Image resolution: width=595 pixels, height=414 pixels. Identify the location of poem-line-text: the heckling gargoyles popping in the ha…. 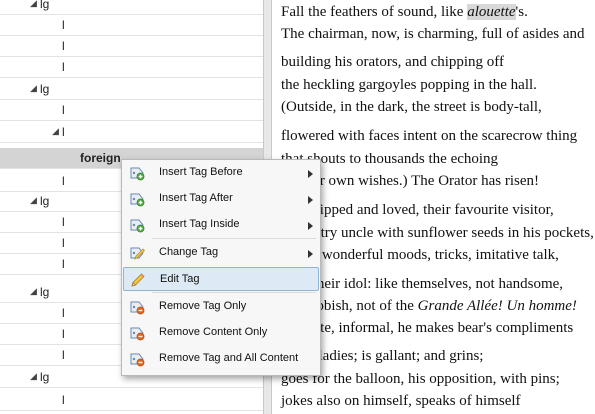
(409, 85).